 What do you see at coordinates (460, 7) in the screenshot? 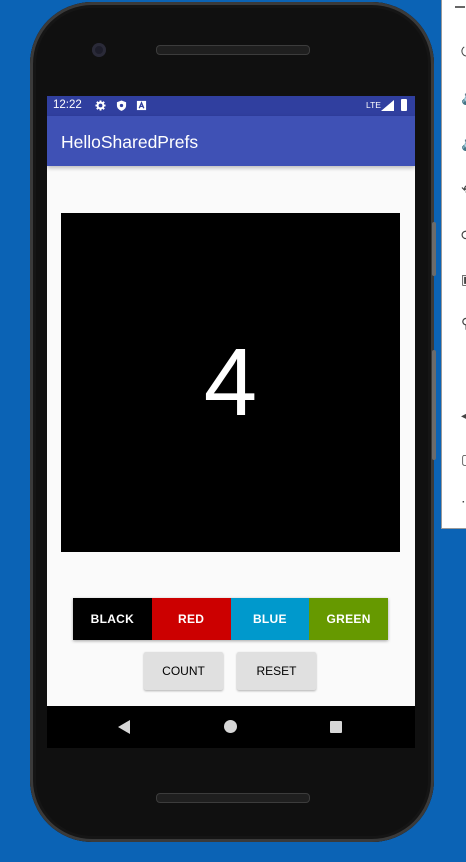
I see `minimize-icon` at bounding box center [460, 7].